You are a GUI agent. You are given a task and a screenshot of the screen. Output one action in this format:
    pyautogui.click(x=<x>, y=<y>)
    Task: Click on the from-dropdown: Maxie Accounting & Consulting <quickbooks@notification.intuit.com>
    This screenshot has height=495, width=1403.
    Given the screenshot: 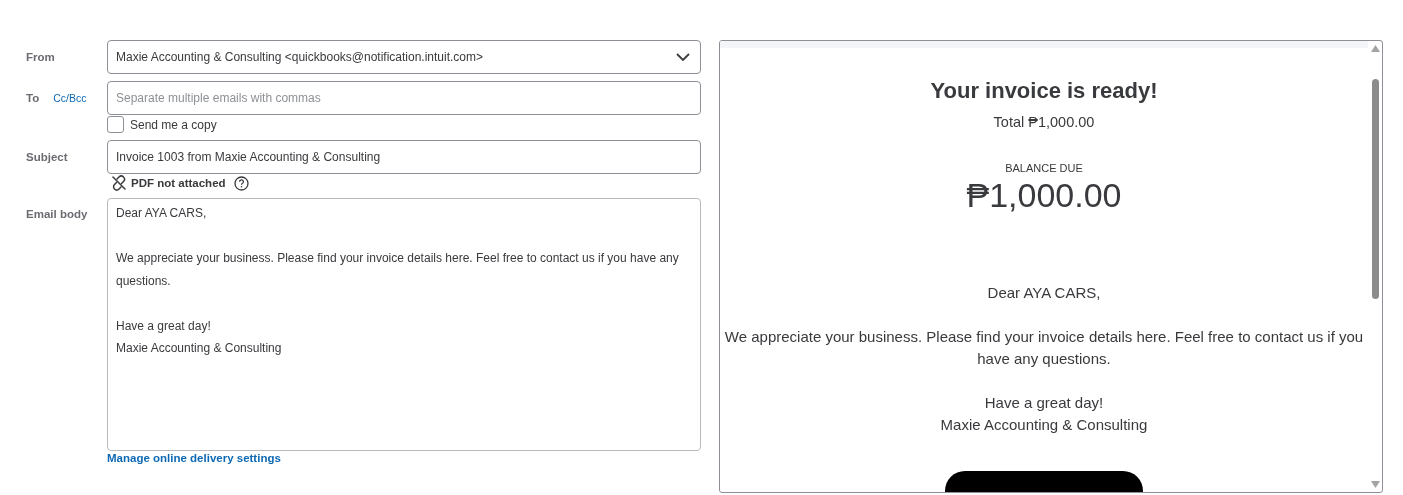 What is the action you would take?
    pyautogui.click(x=404, y=57)
    